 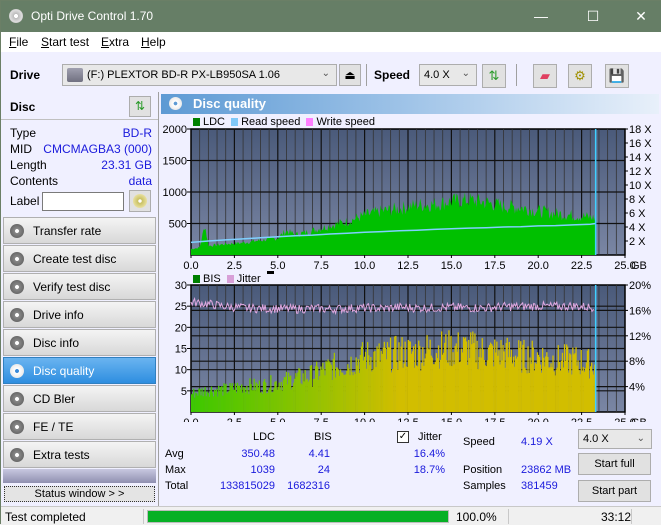 I want to click on app-icon, so click(x=16, y=16).